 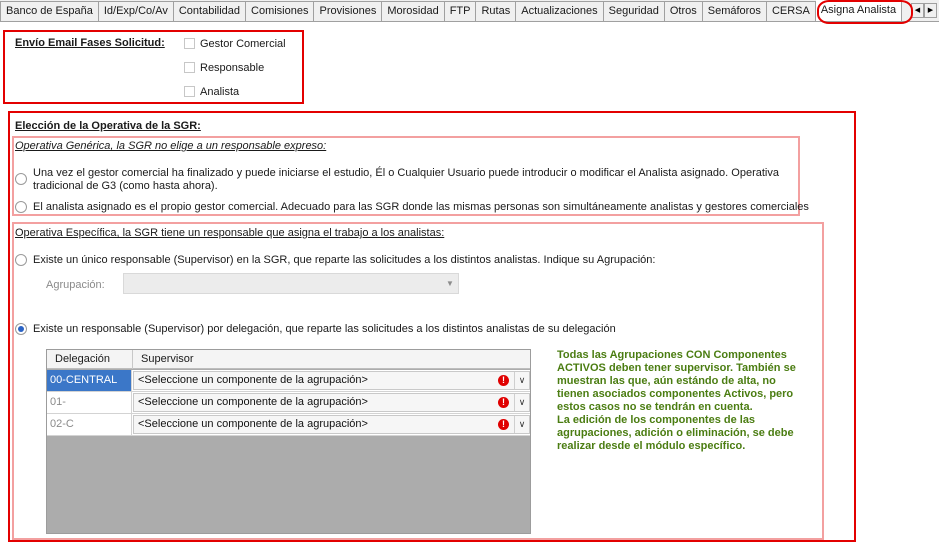 I want to click on note-line: estos casos no se tendrán en cuenta., so click(x=655, y=407).